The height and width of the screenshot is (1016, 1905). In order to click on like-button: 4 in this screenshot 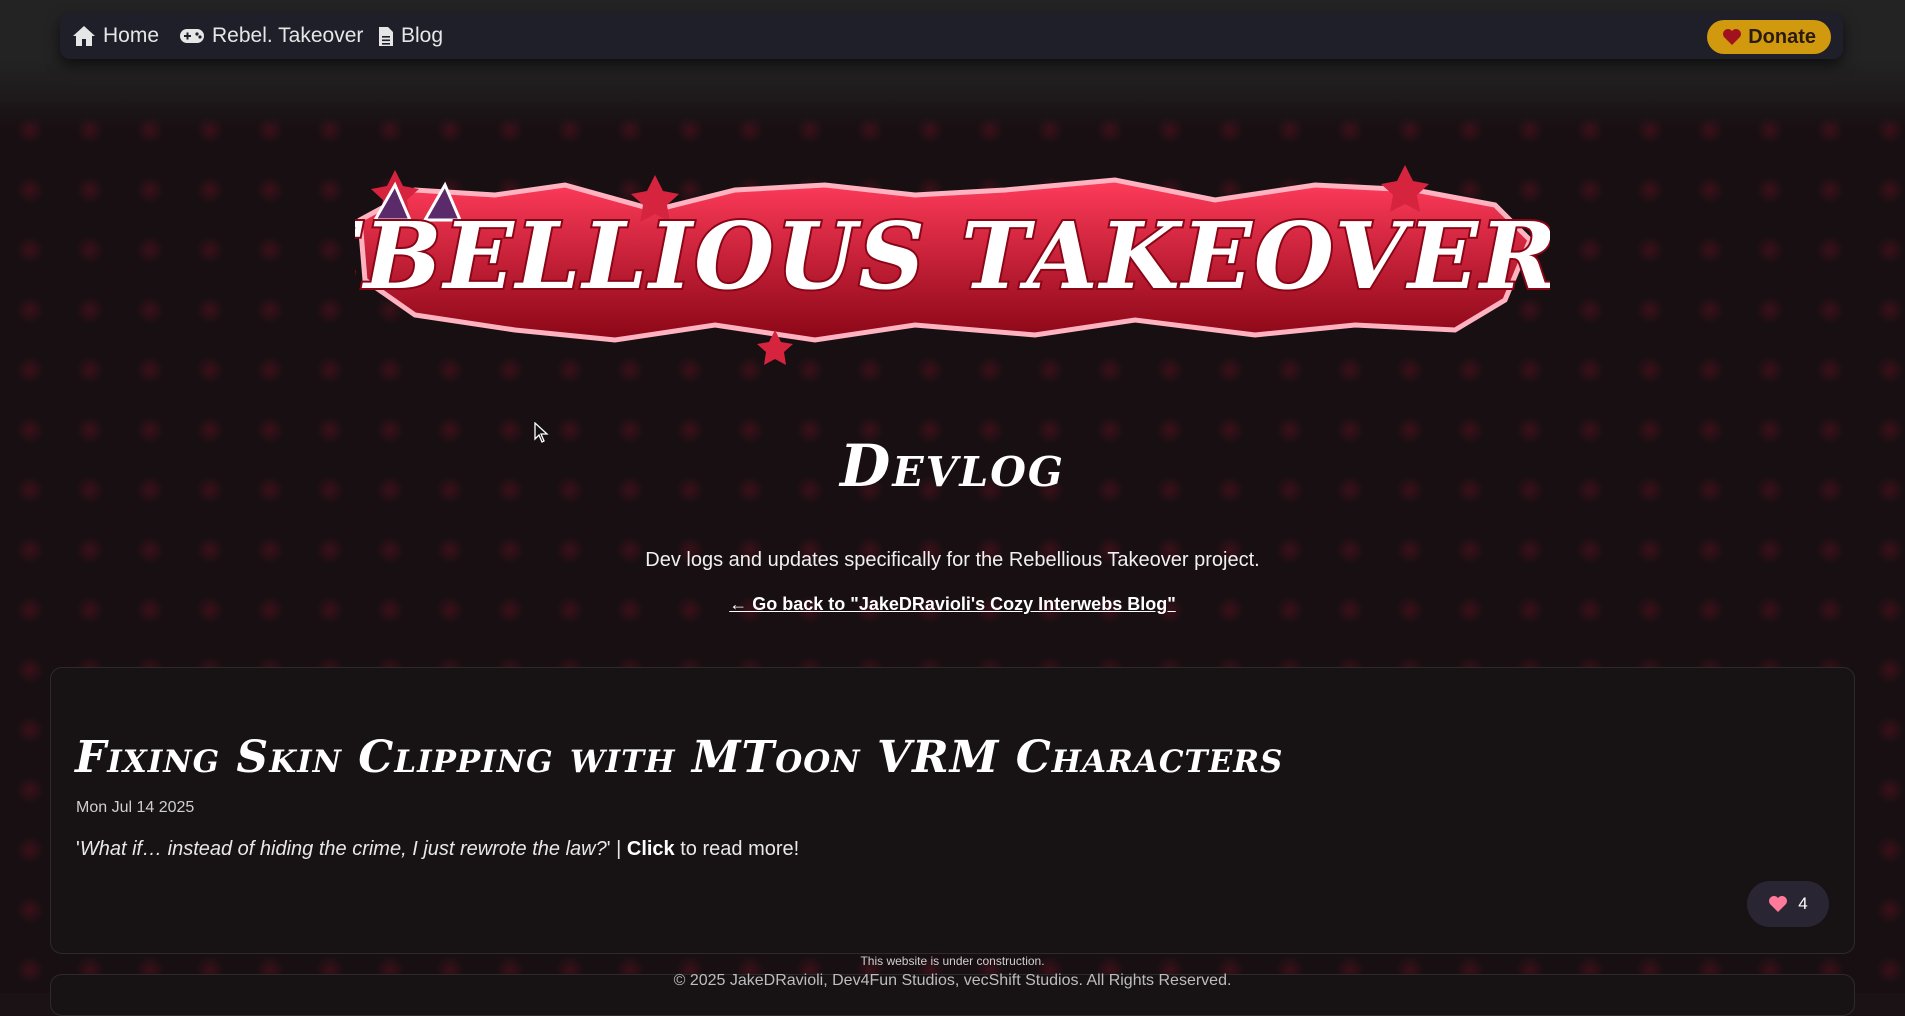, I will do `click(1788, 904)`.